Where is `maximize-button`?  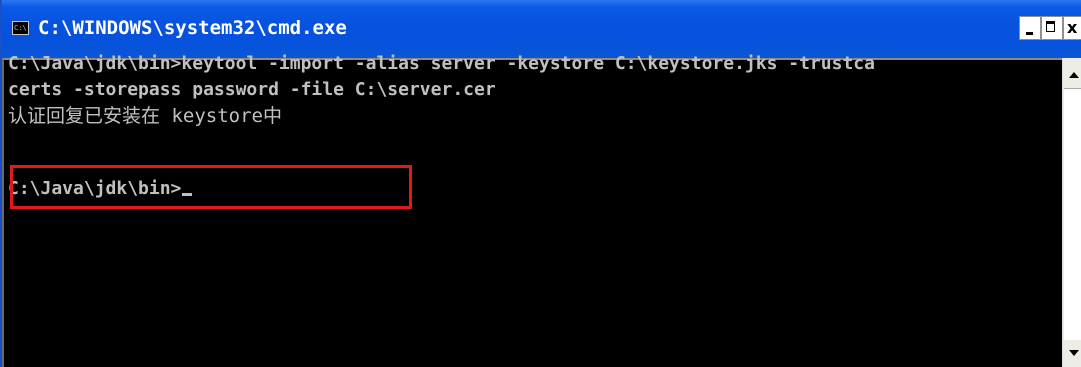
maximize-button is located at coordinates (1052, 28).